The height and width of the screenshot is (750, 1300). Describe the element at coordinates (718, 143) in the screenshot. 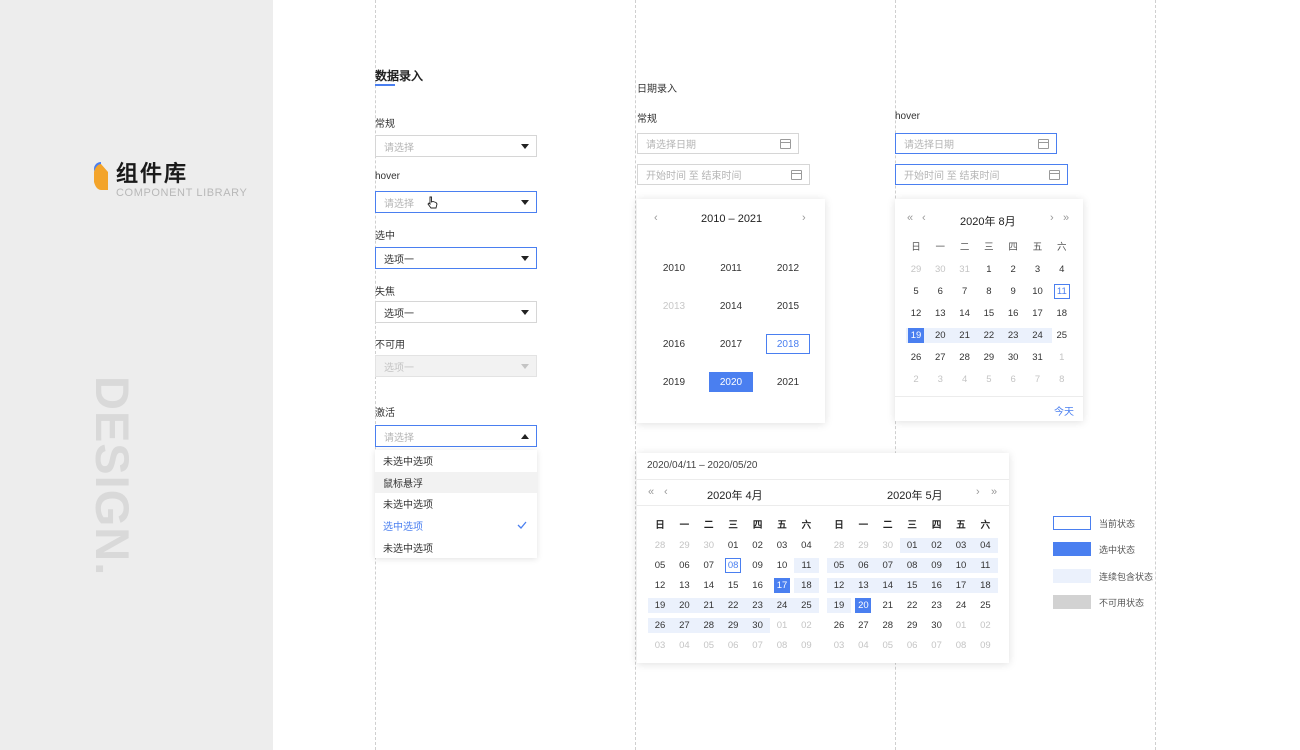

I see `date-input: 请选择日期` at that location.